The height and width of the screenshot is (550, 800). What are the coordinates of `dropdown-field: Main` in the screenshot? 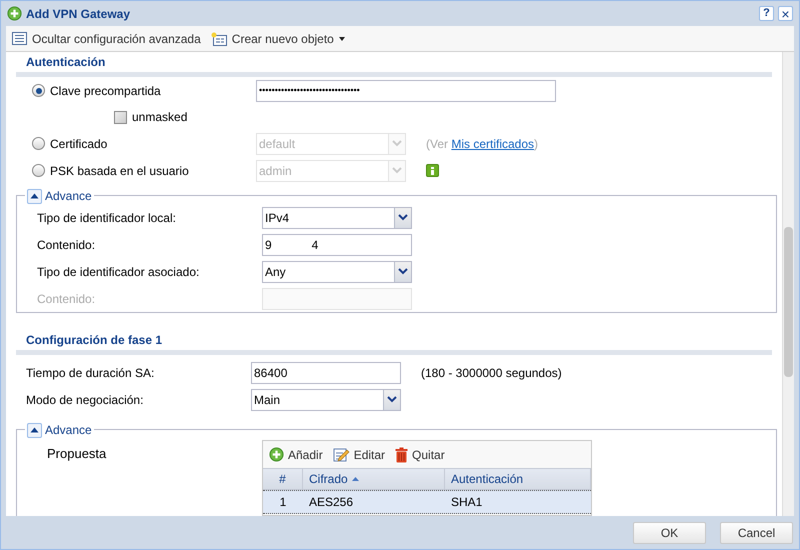 It's located at (326, 399).